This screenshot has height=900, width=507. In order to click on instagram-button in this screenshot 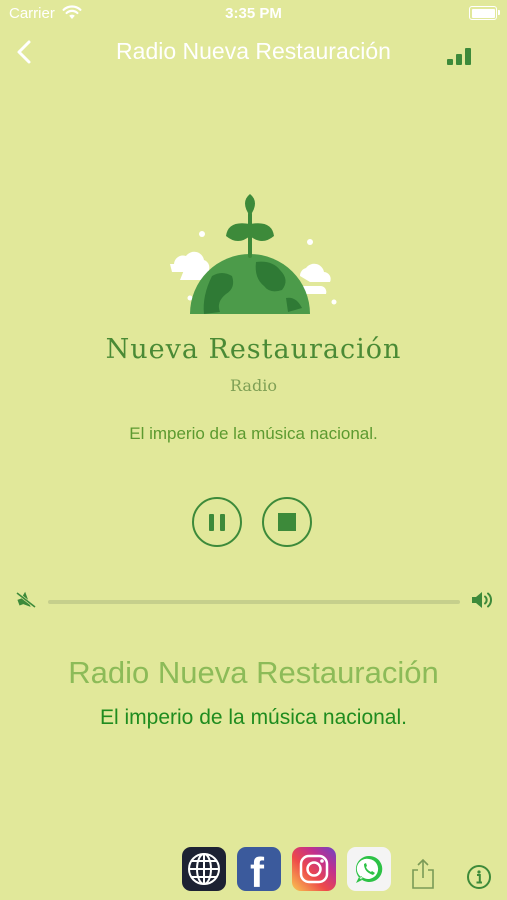, I will do `click(314, 869)`.